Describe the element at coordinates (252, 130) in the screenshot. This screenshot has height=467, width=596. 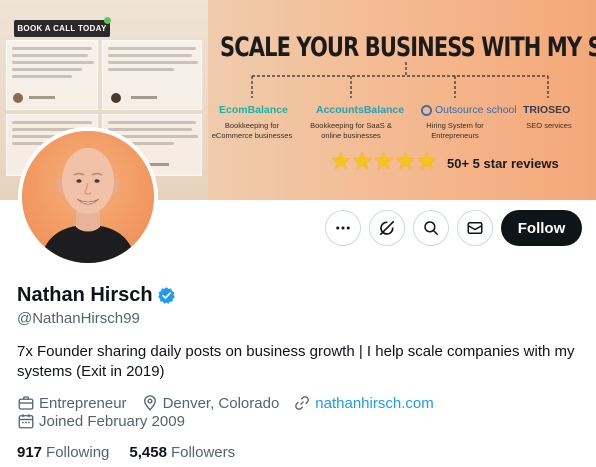
I see `brand-ecombalance-desc: Bookkeeping for eCommerce businesses` at that location.